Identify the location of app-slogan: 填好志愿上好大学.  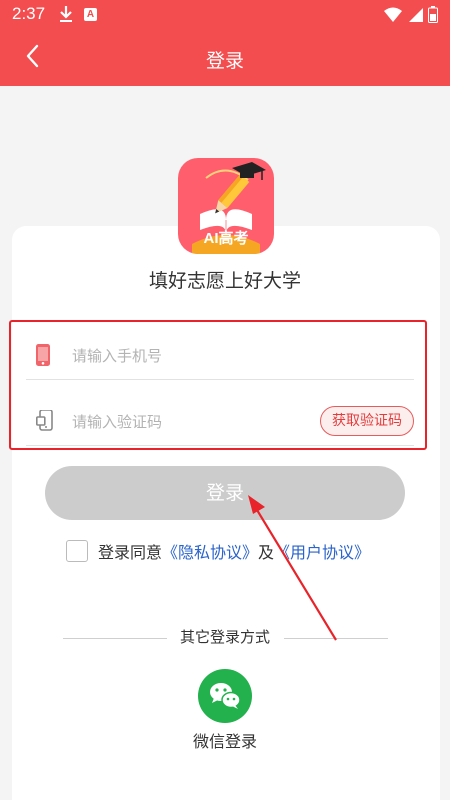
(224, 281).